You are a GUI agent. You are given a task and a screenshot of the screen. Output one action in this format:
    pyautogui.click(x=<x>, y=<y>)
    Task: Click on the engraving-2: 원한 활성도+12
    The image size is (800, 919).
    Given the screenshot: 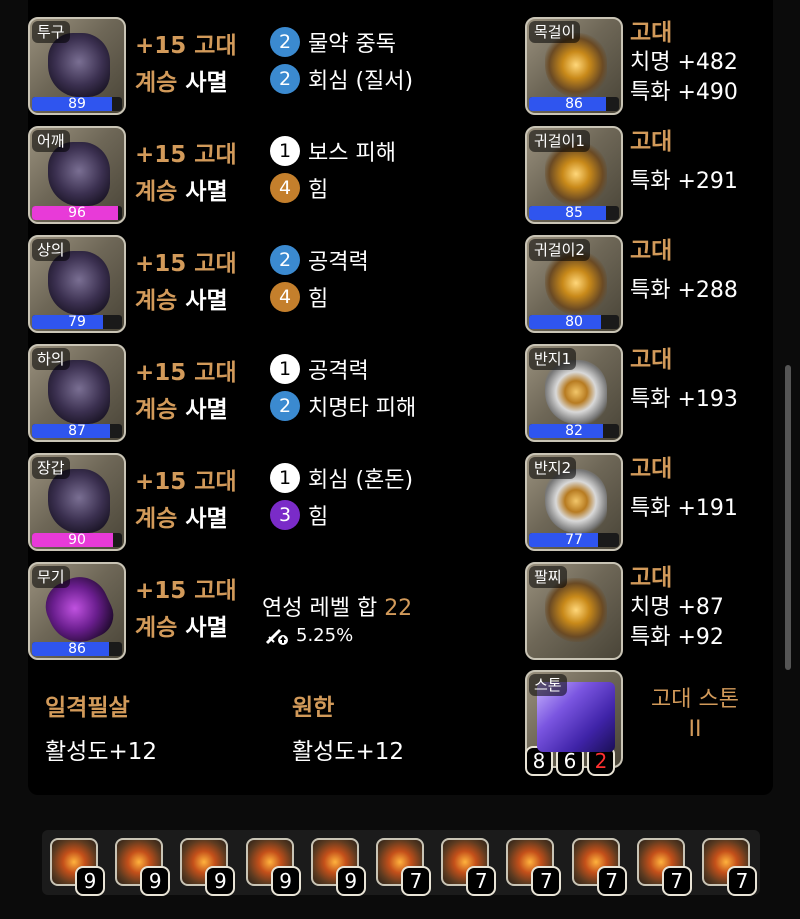 What is the action you would take?
    pyautogui.click(x=348, y=727)
    